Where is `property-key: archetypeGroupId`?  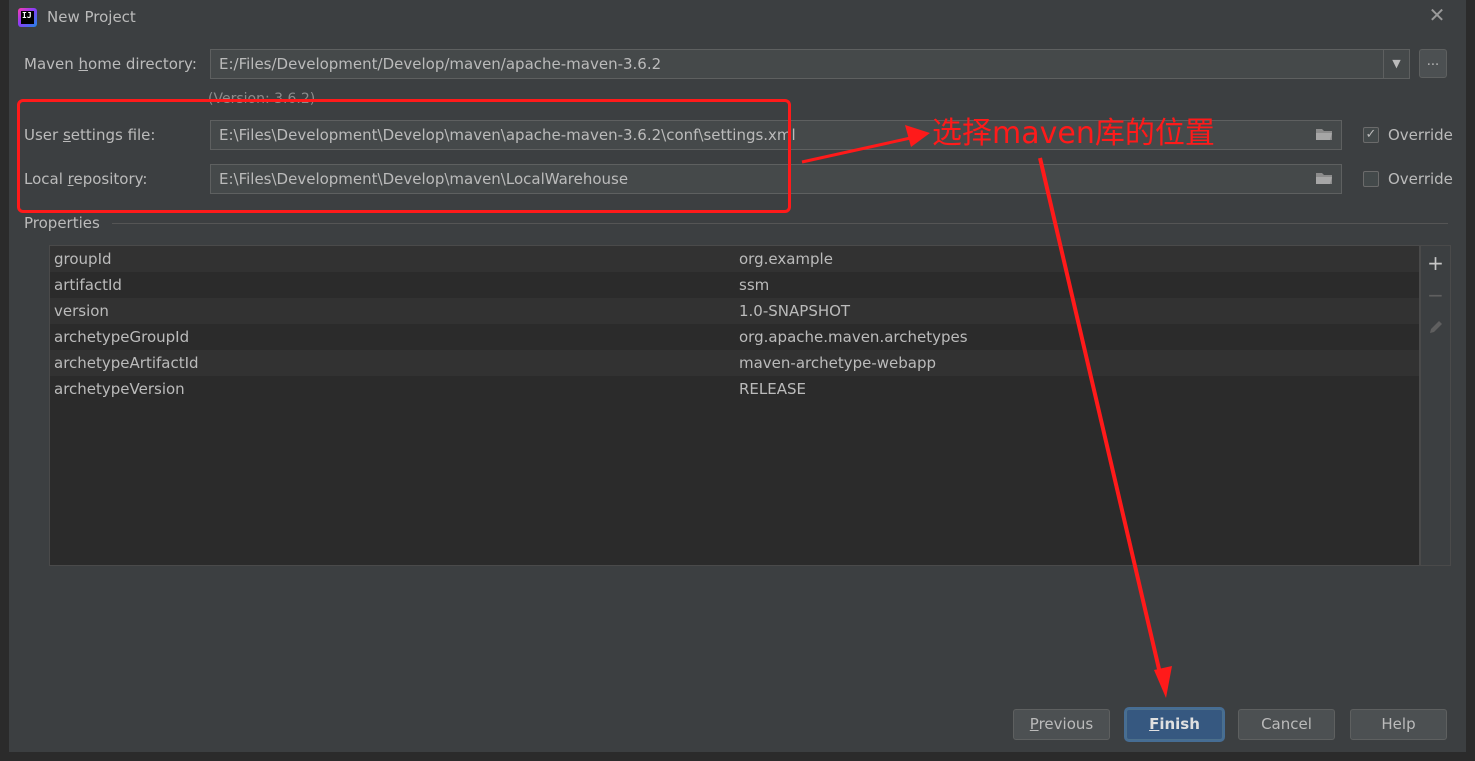 property-key: archetypeGroupId is located at coordinates (122, 337).